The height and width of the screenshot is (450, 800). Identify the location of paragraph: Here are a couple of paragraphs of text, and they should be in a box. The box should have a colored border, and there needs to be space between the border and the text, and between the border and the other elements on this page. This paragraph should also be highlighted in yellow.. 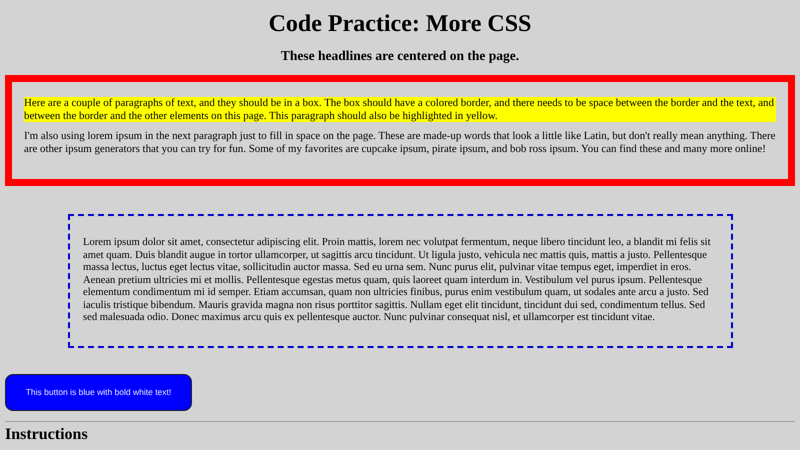
(400, 109).